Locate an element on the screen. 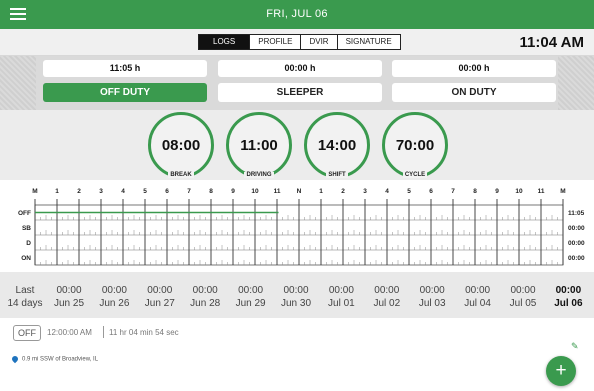  off-duty-time: 11:05 h is located at coordinates (125, 68).